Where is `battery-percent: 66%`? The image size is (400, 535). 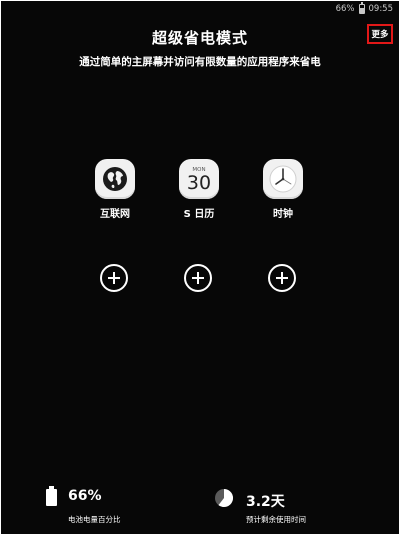 battery-percent: 66% is located at coordinates (345, 9).